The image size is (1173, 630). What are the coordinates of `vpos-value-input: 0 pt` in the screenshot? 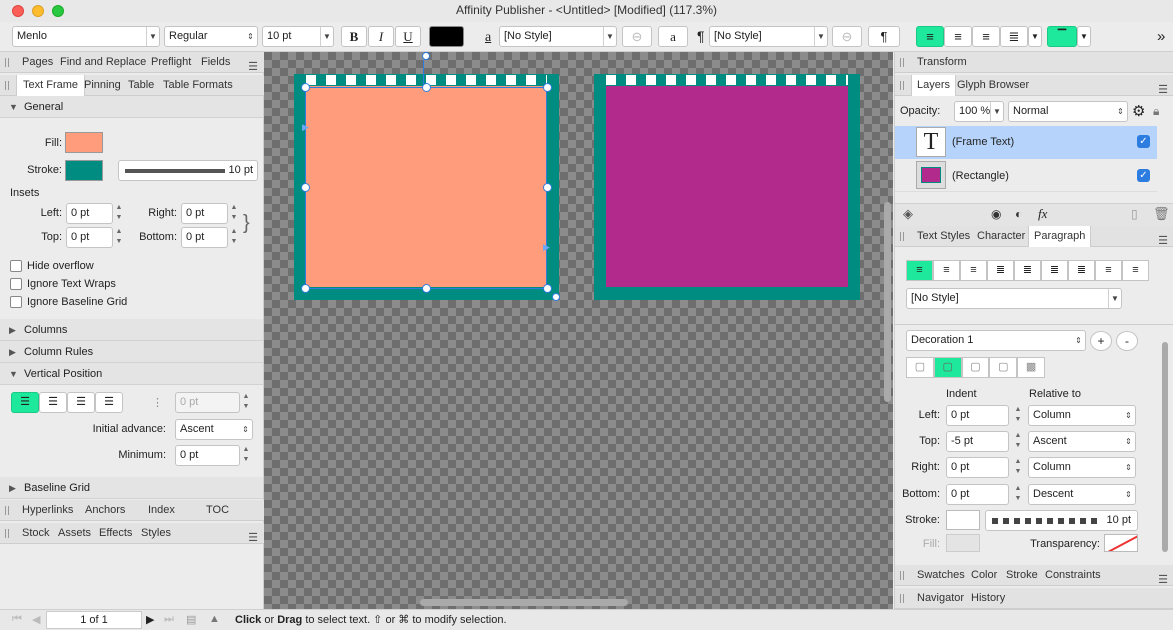 It's located at (207, 402).